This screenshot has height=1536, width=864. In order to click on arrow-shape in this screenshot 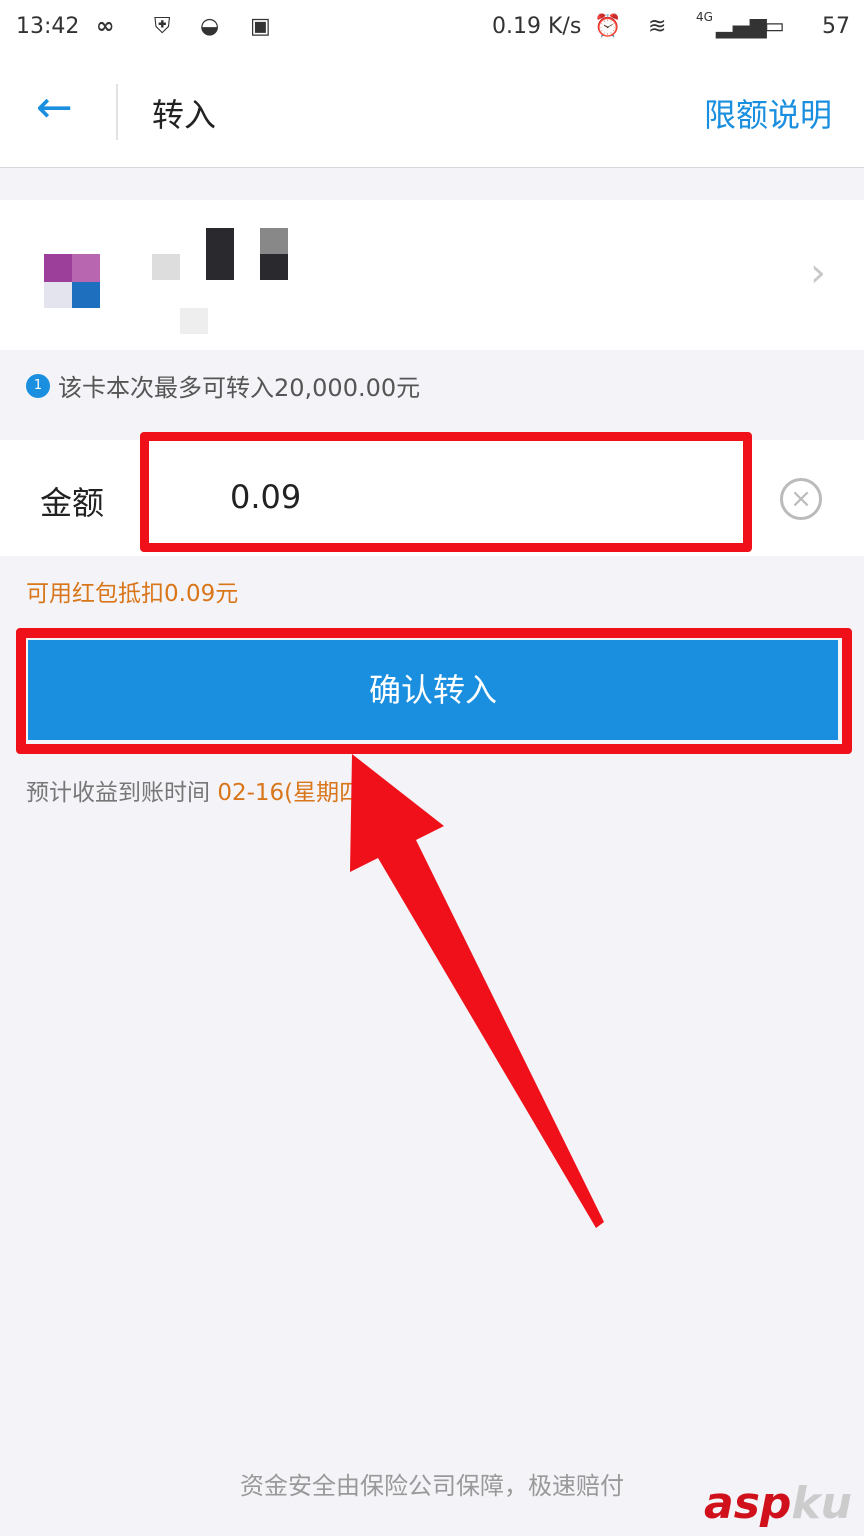, I will do `click(477, 991)`.